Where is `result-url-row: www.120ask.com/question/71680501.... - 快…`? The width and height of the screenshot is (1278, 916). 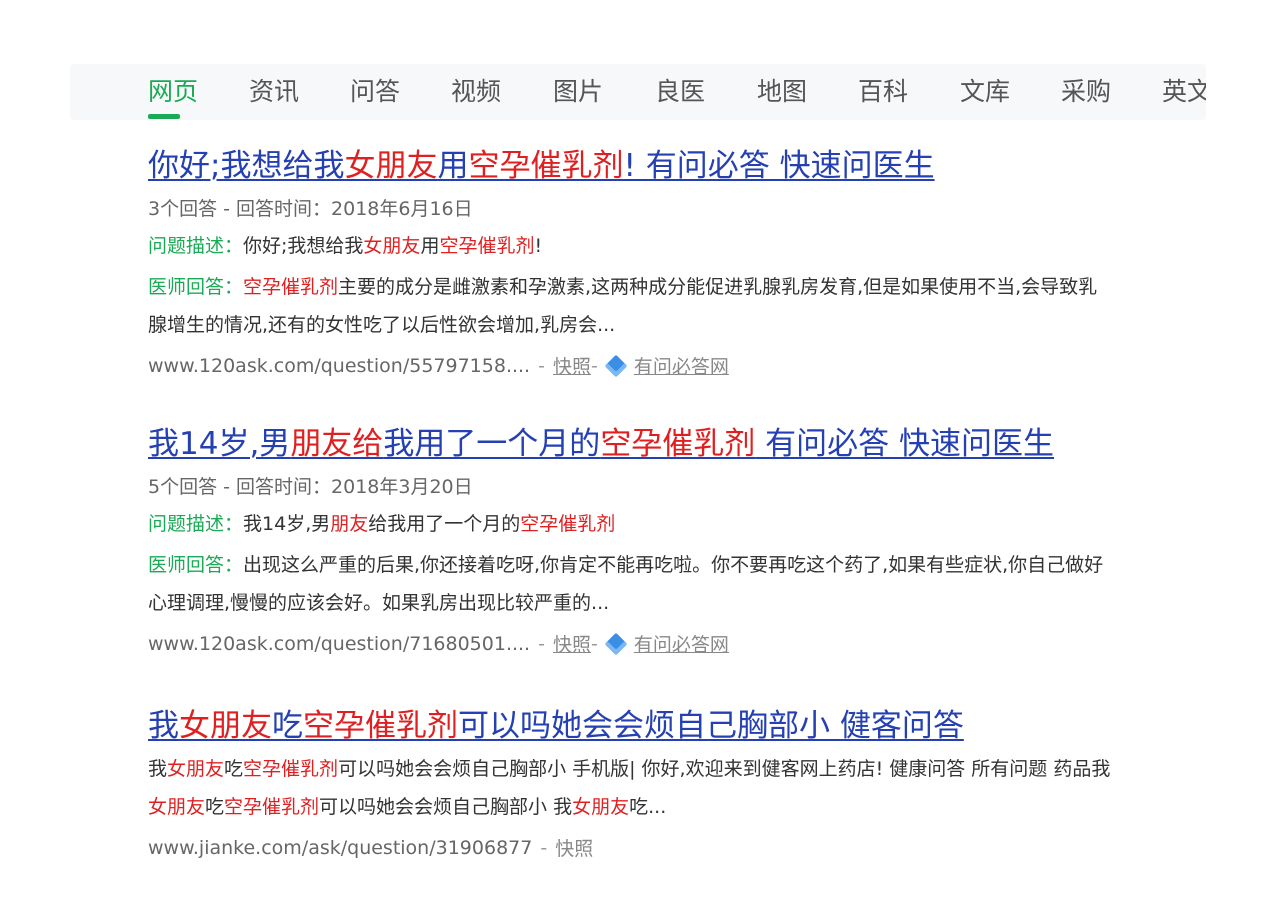
result-url-row: www.120ask.com/question/71680501.... - 快… is located at coordinates (632, 643).